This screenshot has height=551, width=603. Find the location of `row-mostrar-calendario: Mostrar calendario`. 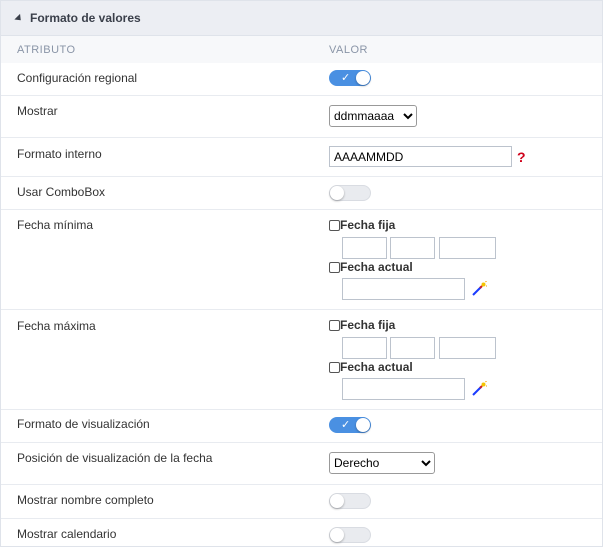

row-mostrar-calendario: Mostrar calendario is located at coordinates (301, 535).